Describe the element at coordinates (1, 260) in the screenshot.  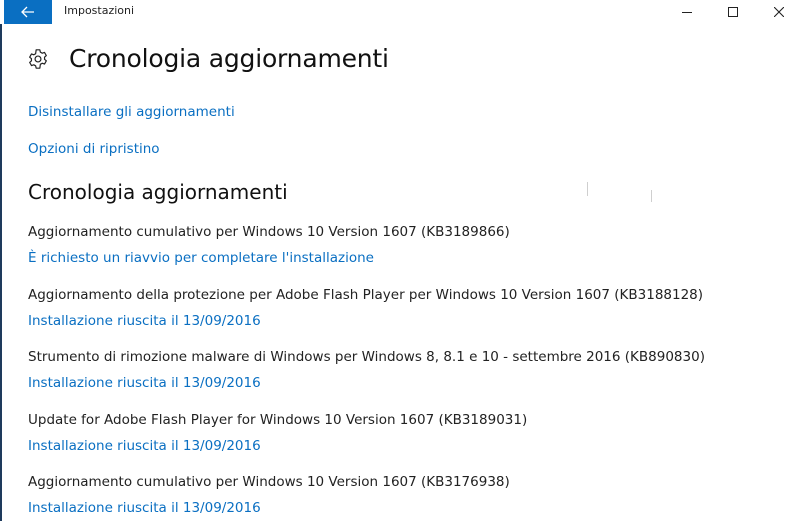
I see `window-left-edge` at that location.